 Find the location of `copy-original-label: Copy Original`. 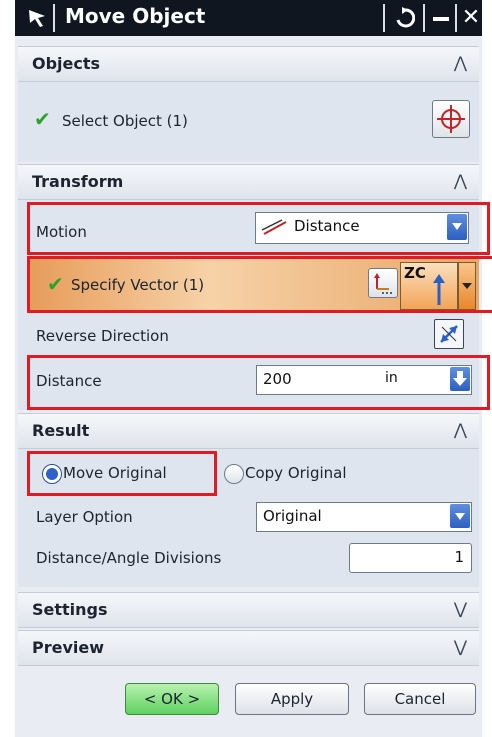

copy-original-label: Copy Original is located at coordinates (296, 473).